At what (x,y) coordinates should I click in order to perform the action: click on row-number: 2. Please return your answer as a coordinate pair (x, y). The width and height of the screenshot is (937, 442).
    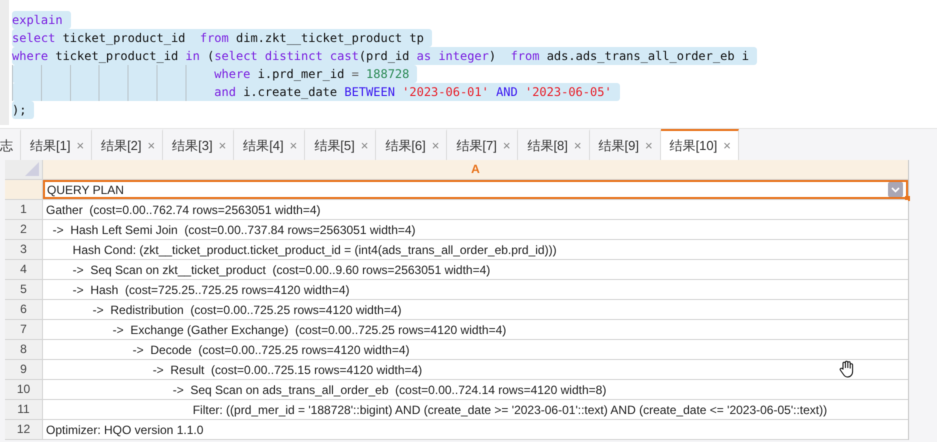
    Looking at the image, I should click on (24, 229).